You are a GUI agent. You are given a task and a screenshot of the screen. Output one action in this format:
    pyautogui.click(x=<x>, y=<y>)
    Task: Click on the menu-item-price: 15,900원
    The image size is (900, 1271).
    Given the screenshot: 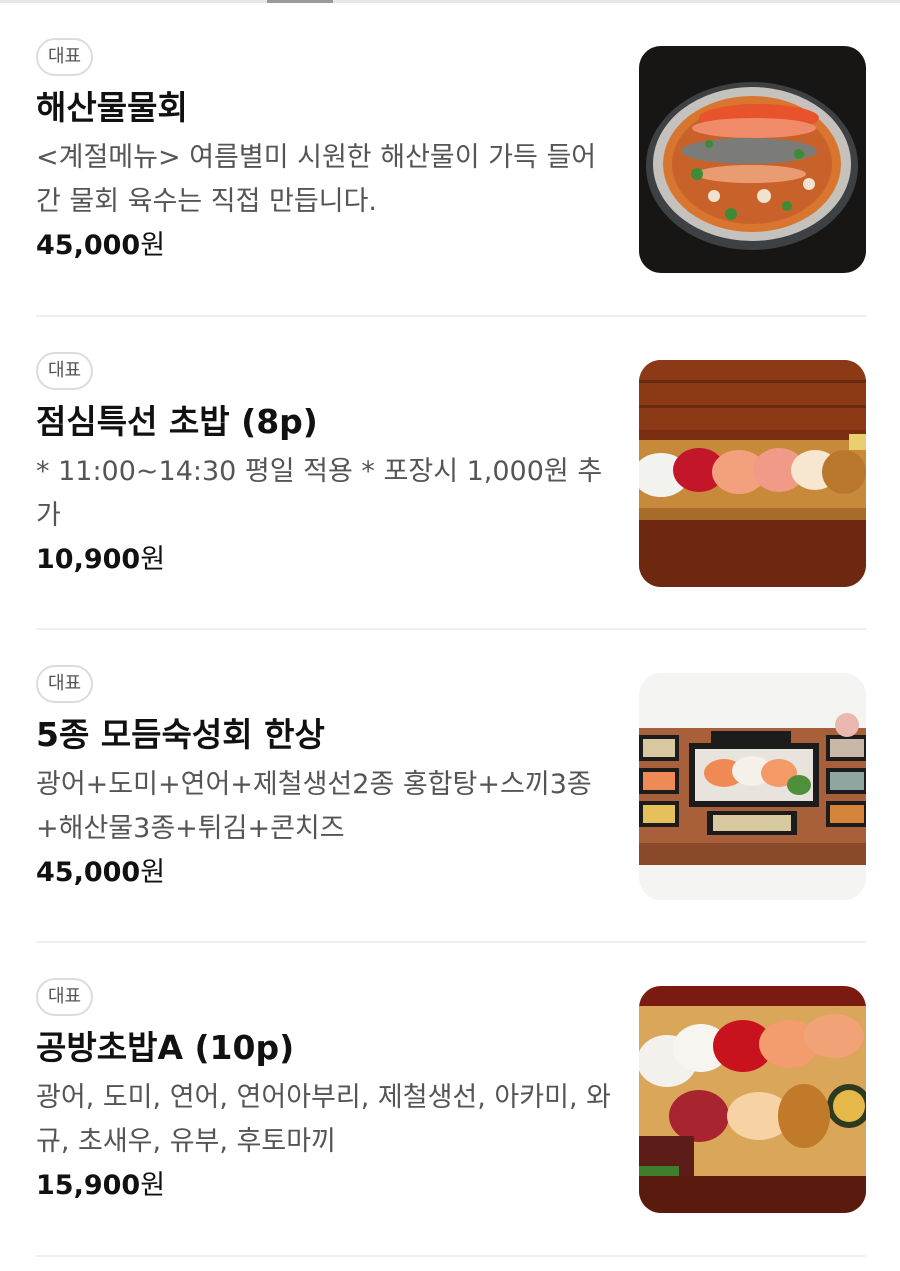 What is the action you would take?
    pyautogui.click(x=326, y=1186)
    